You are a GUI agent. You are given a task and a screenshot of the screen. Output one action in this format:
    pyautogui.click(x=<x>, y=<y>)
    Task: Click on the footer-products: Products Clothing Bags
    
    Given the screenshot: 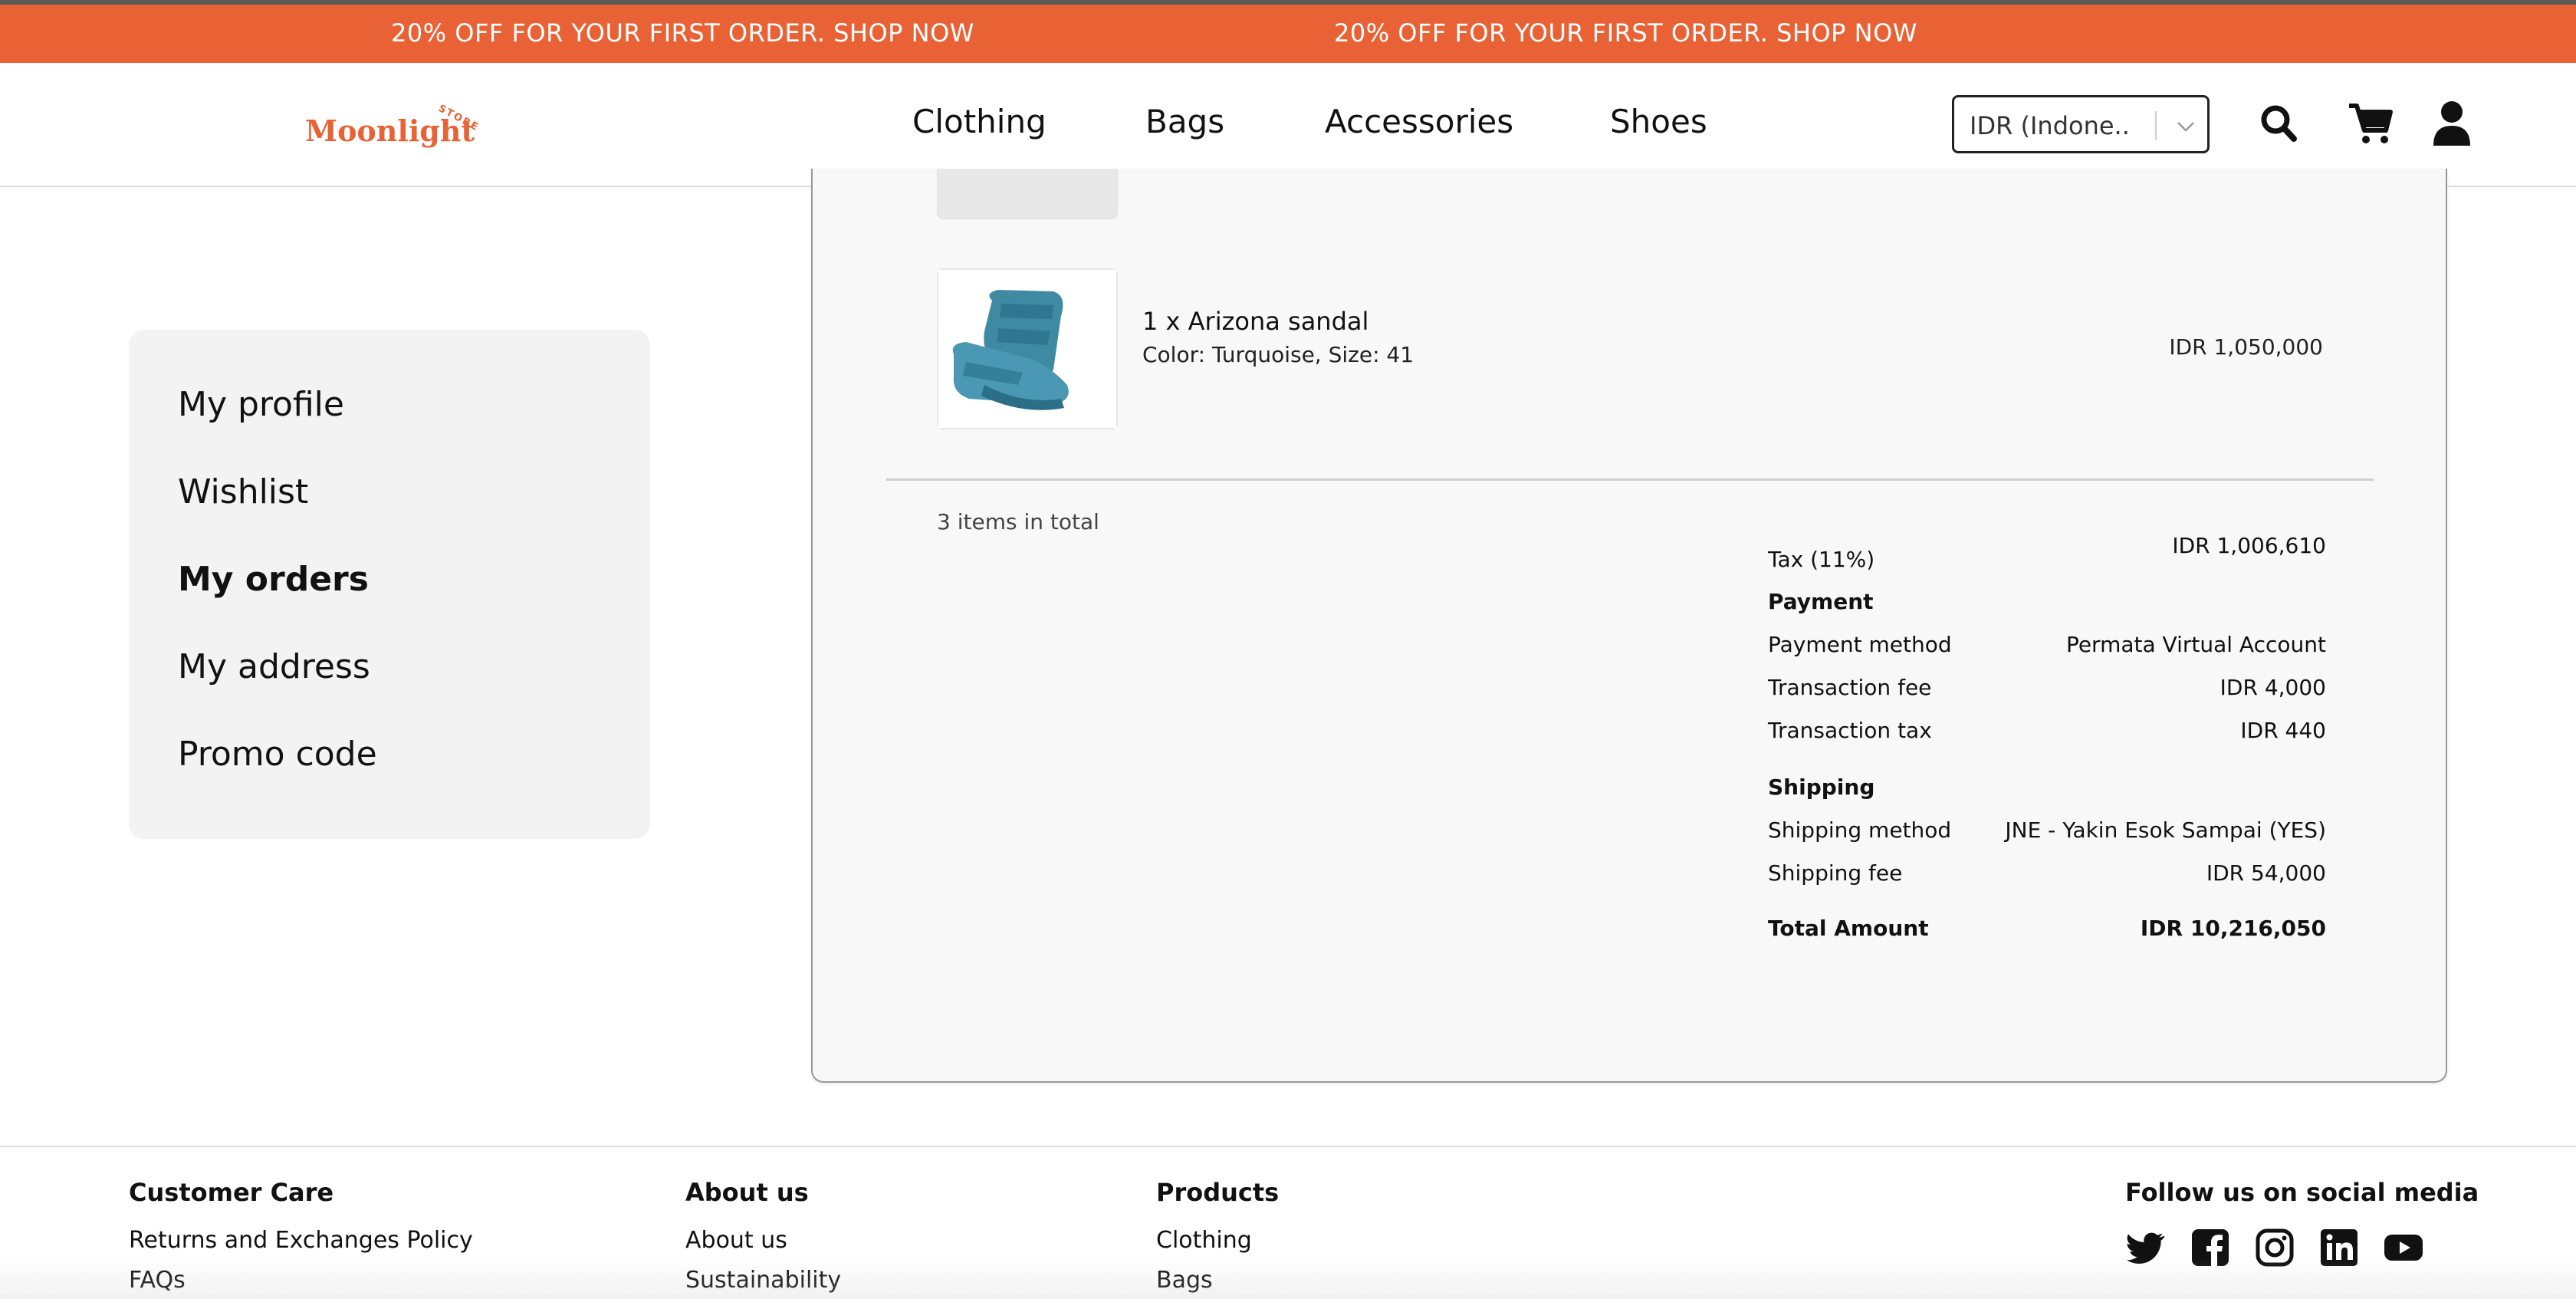 What is the action you would take?
    pyautogui.click(x=1217, y=1238)
    